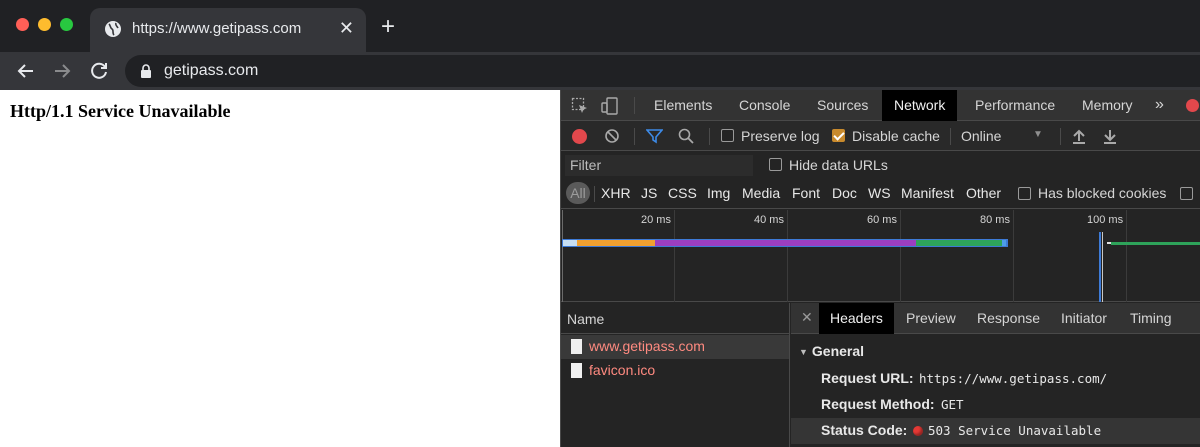 The image size is (1200, 447). I want to click on type-doc: Doc, so click(844, 193).